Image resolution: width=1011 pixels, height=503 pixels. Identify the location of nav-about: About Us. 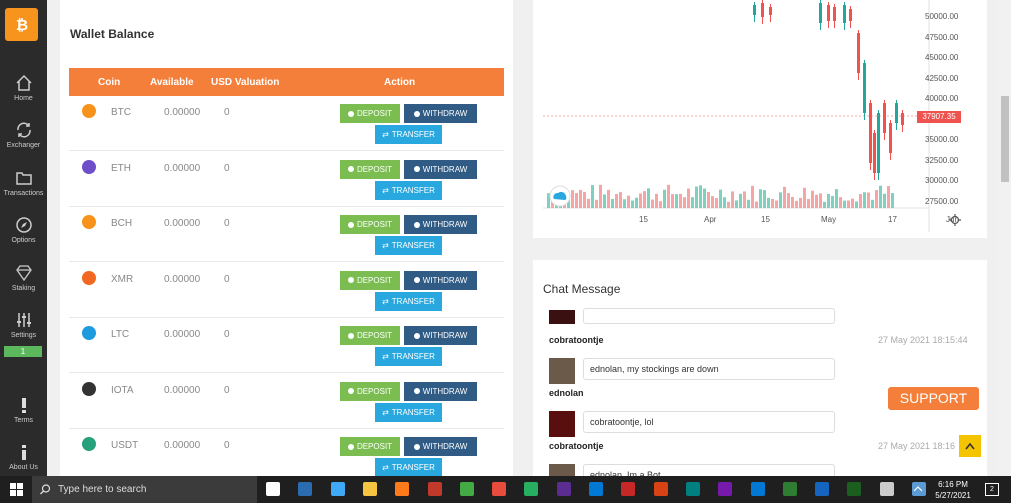
(23, 457).